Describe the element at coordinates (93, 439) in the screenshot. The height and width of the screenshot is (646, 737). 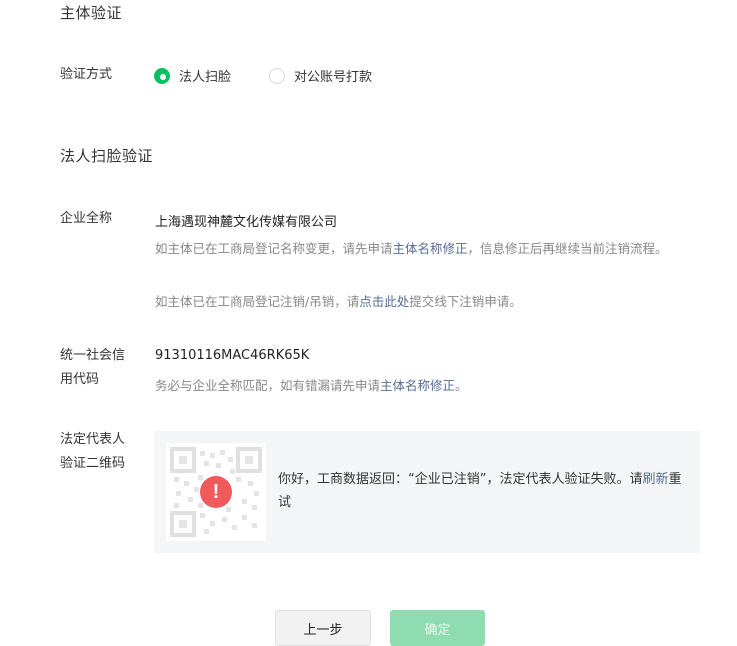
I see `label-line: 法定代表人` at that location.